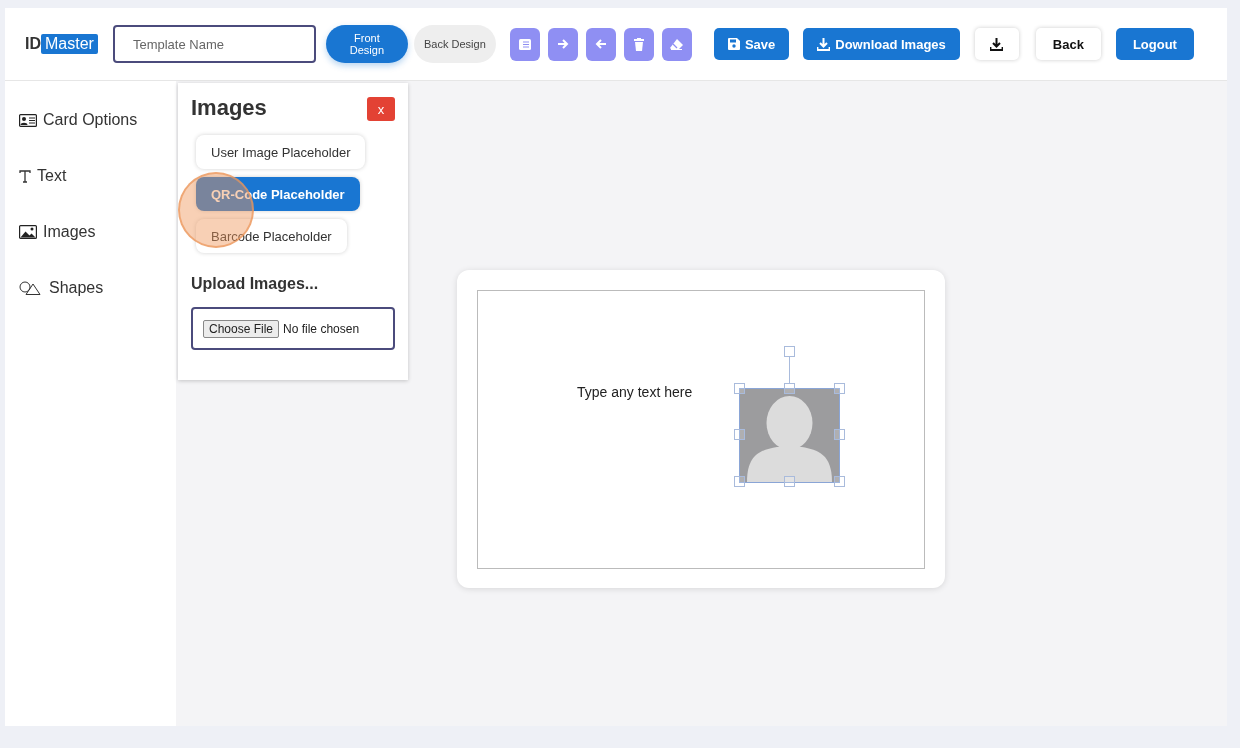  Describe the element at coordinates (25, 176) in the screenshot. I see `text-icon` at that location.